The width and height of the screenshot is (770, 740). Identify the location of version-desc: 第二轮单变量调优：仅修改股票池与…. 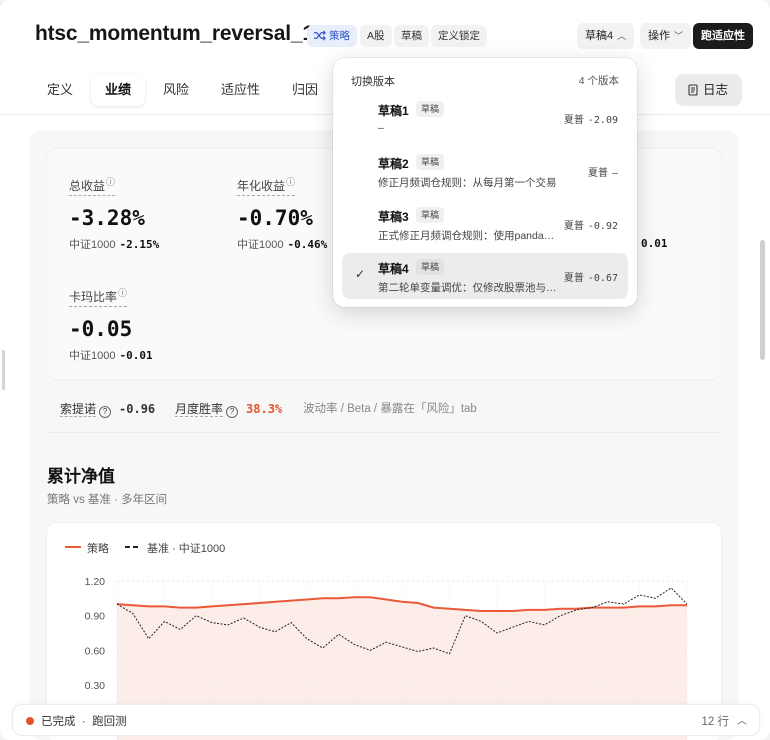
(467, 288).